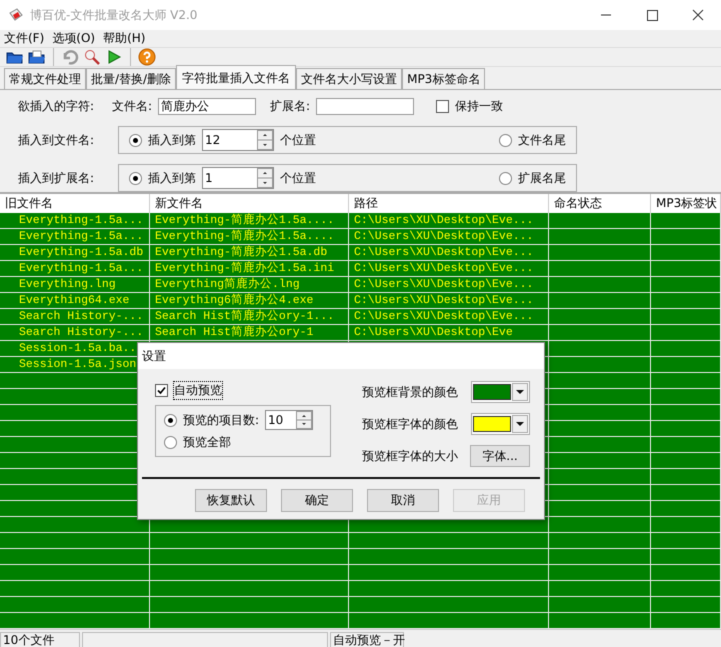 The width and height of the screenshot is (721, 647). Describe the element at coordinates (16, 15) in the screenshot. I see `app-icon` at that location.